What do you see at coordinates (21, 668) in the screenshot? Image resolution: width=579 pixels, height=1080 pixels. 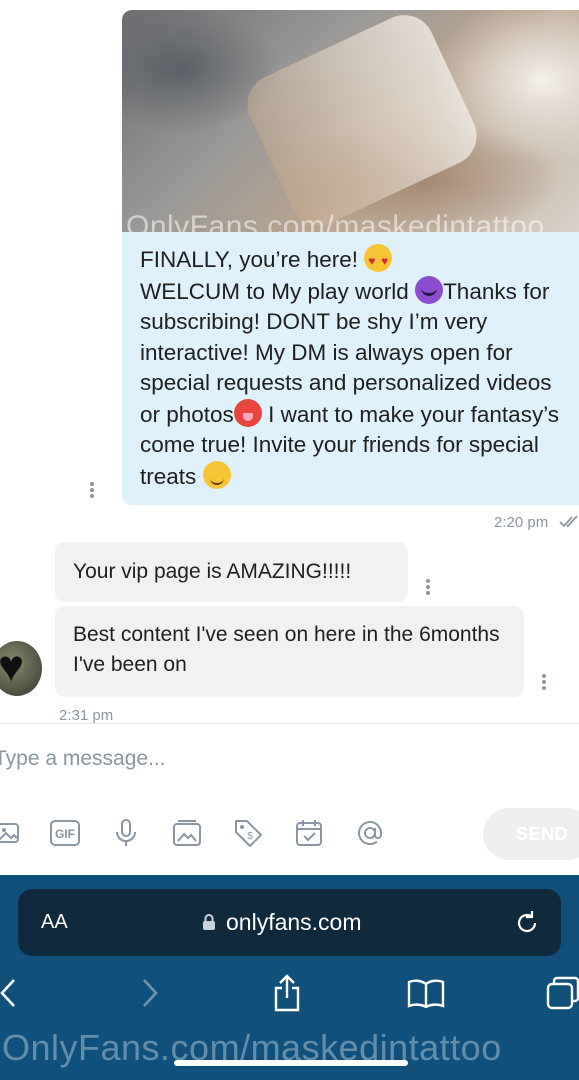 I see `sender-avatar` at bounding box center [21, 668].